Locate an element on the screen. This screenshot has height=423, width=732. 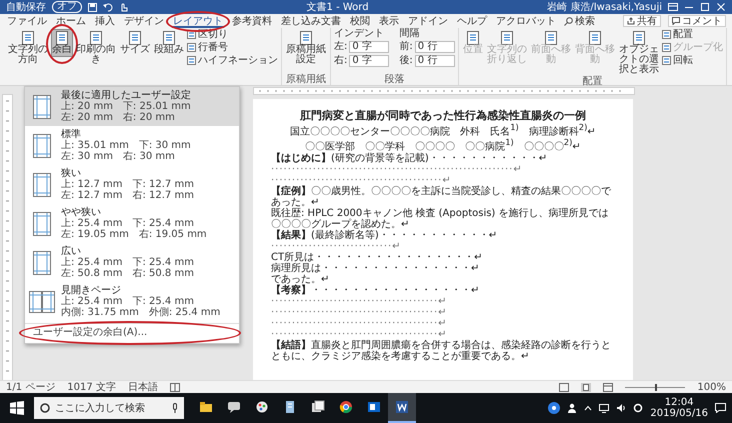
clock-date: 2019/05/16 is located at coordinates (679, 413).